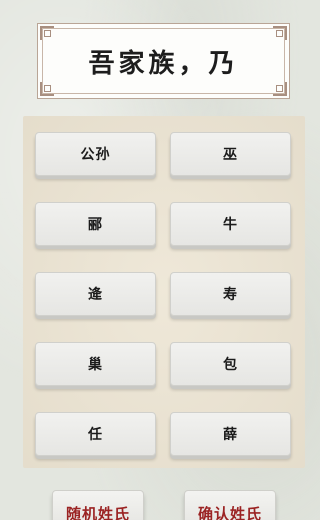  Describe the element at coordinates (230, 294) in the screenshot. I see `surname-option: 寿` at that location.